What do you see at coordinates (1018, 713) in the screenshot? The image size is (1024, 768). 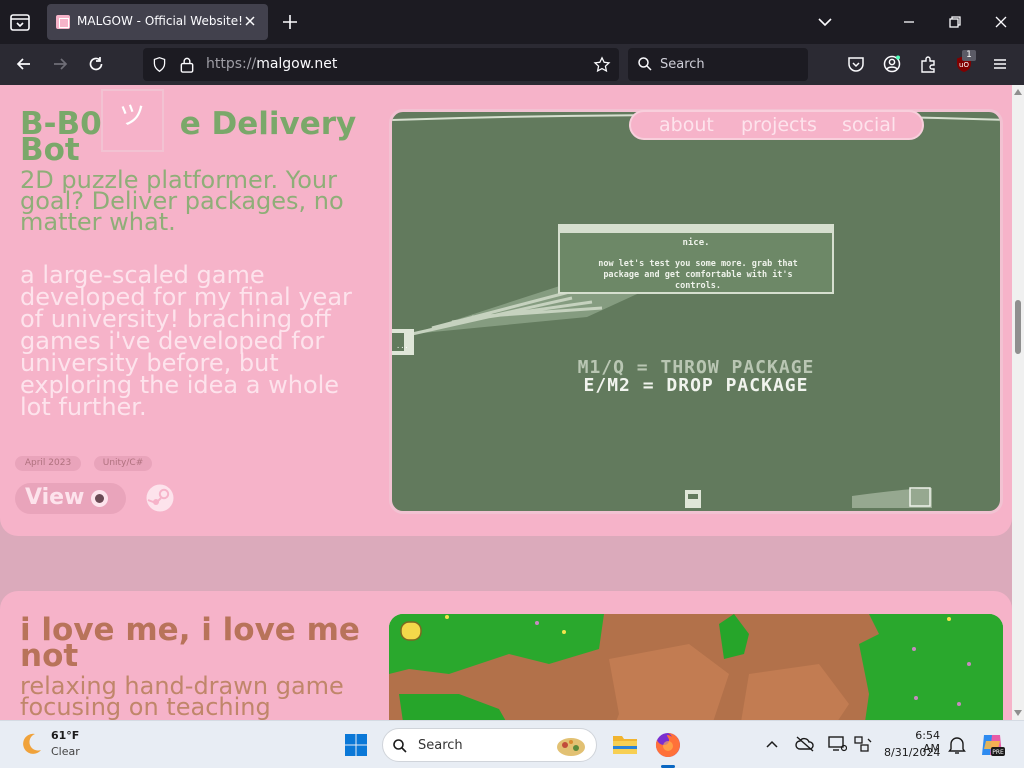 I see `scroll-down-icon` at bounding box center [1018, 713].